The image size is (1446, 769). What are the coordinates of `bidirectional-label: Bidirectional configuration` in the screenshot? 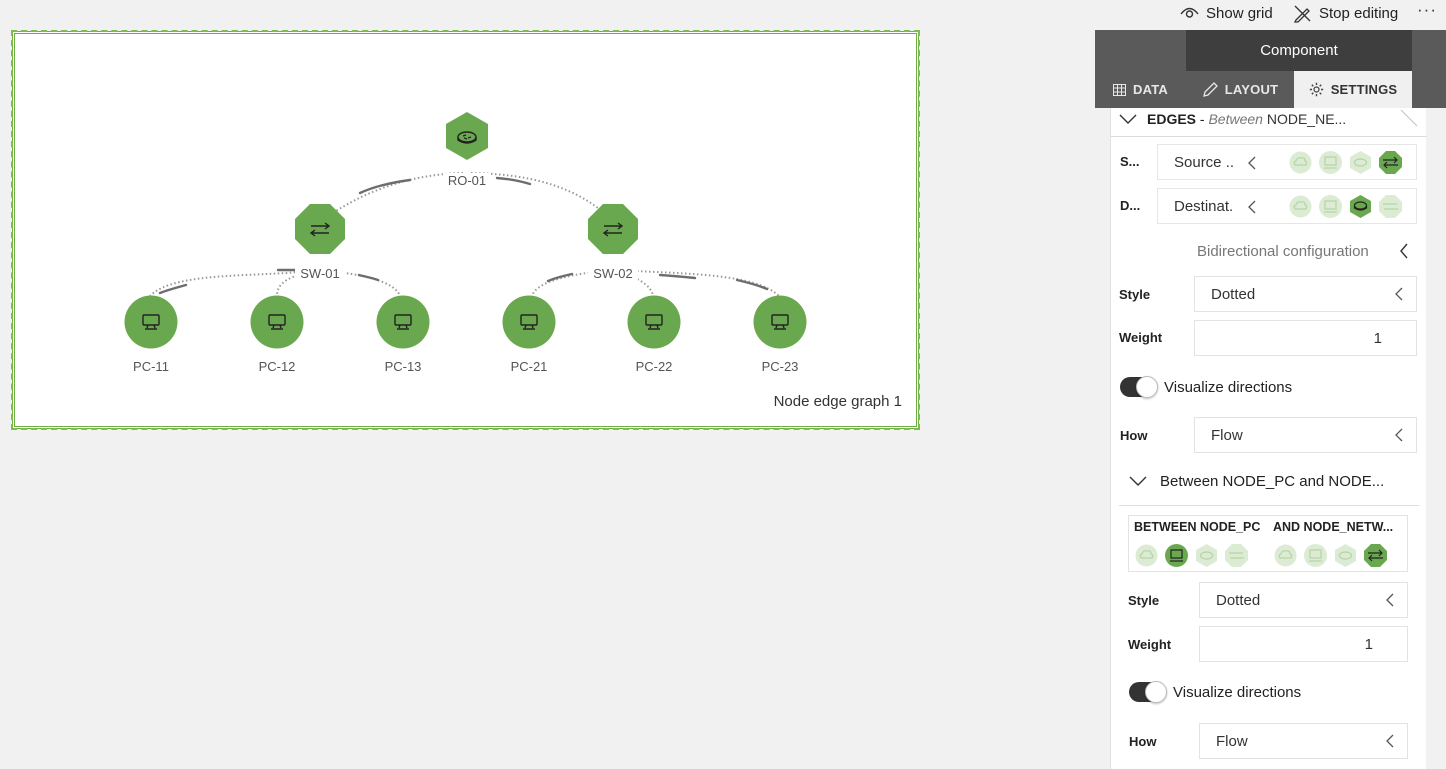 It's located at (1283, 251).